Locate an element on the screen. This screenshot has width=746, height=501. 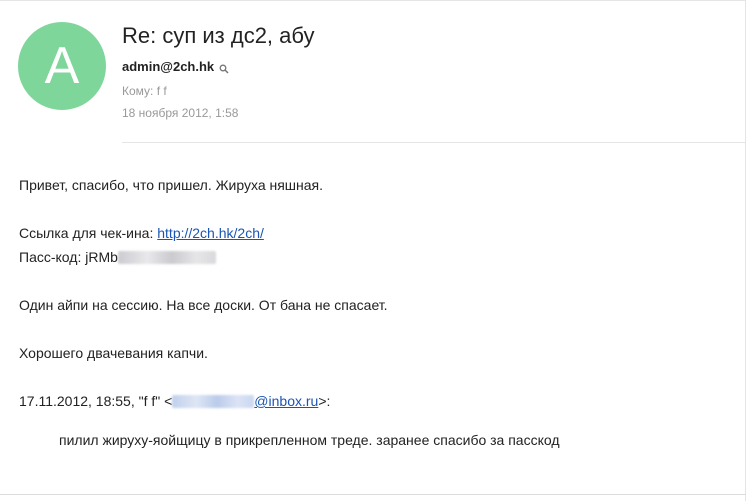
checkin-line: Ссылка для чек-ина: http://2ch.hk/2ch/ is located at coordinates (141, 233).